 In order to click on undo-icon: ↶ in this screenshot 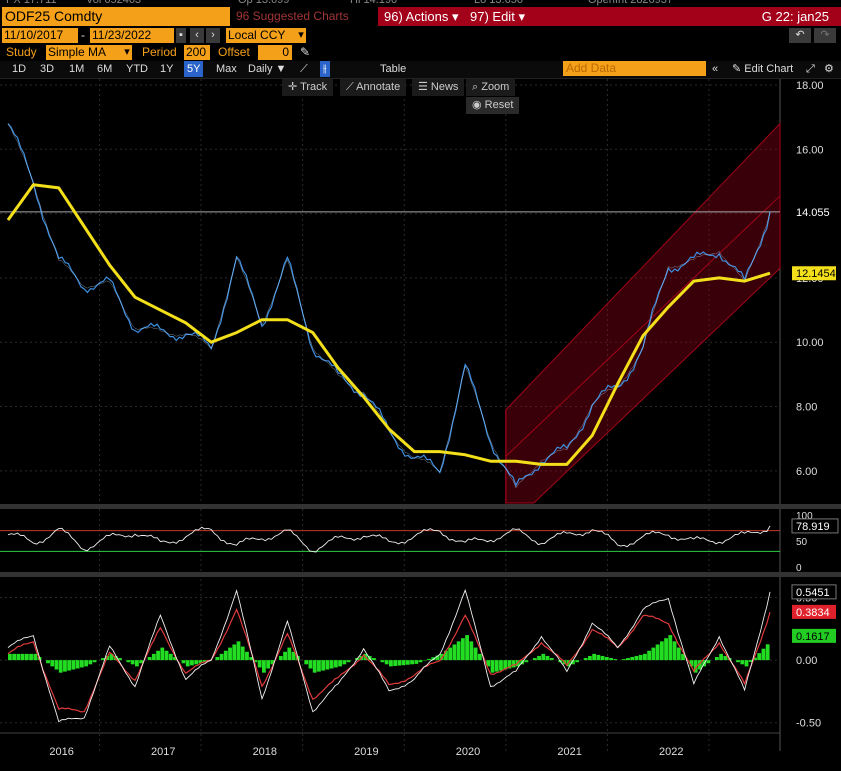, I will do `click(800, 35)`.